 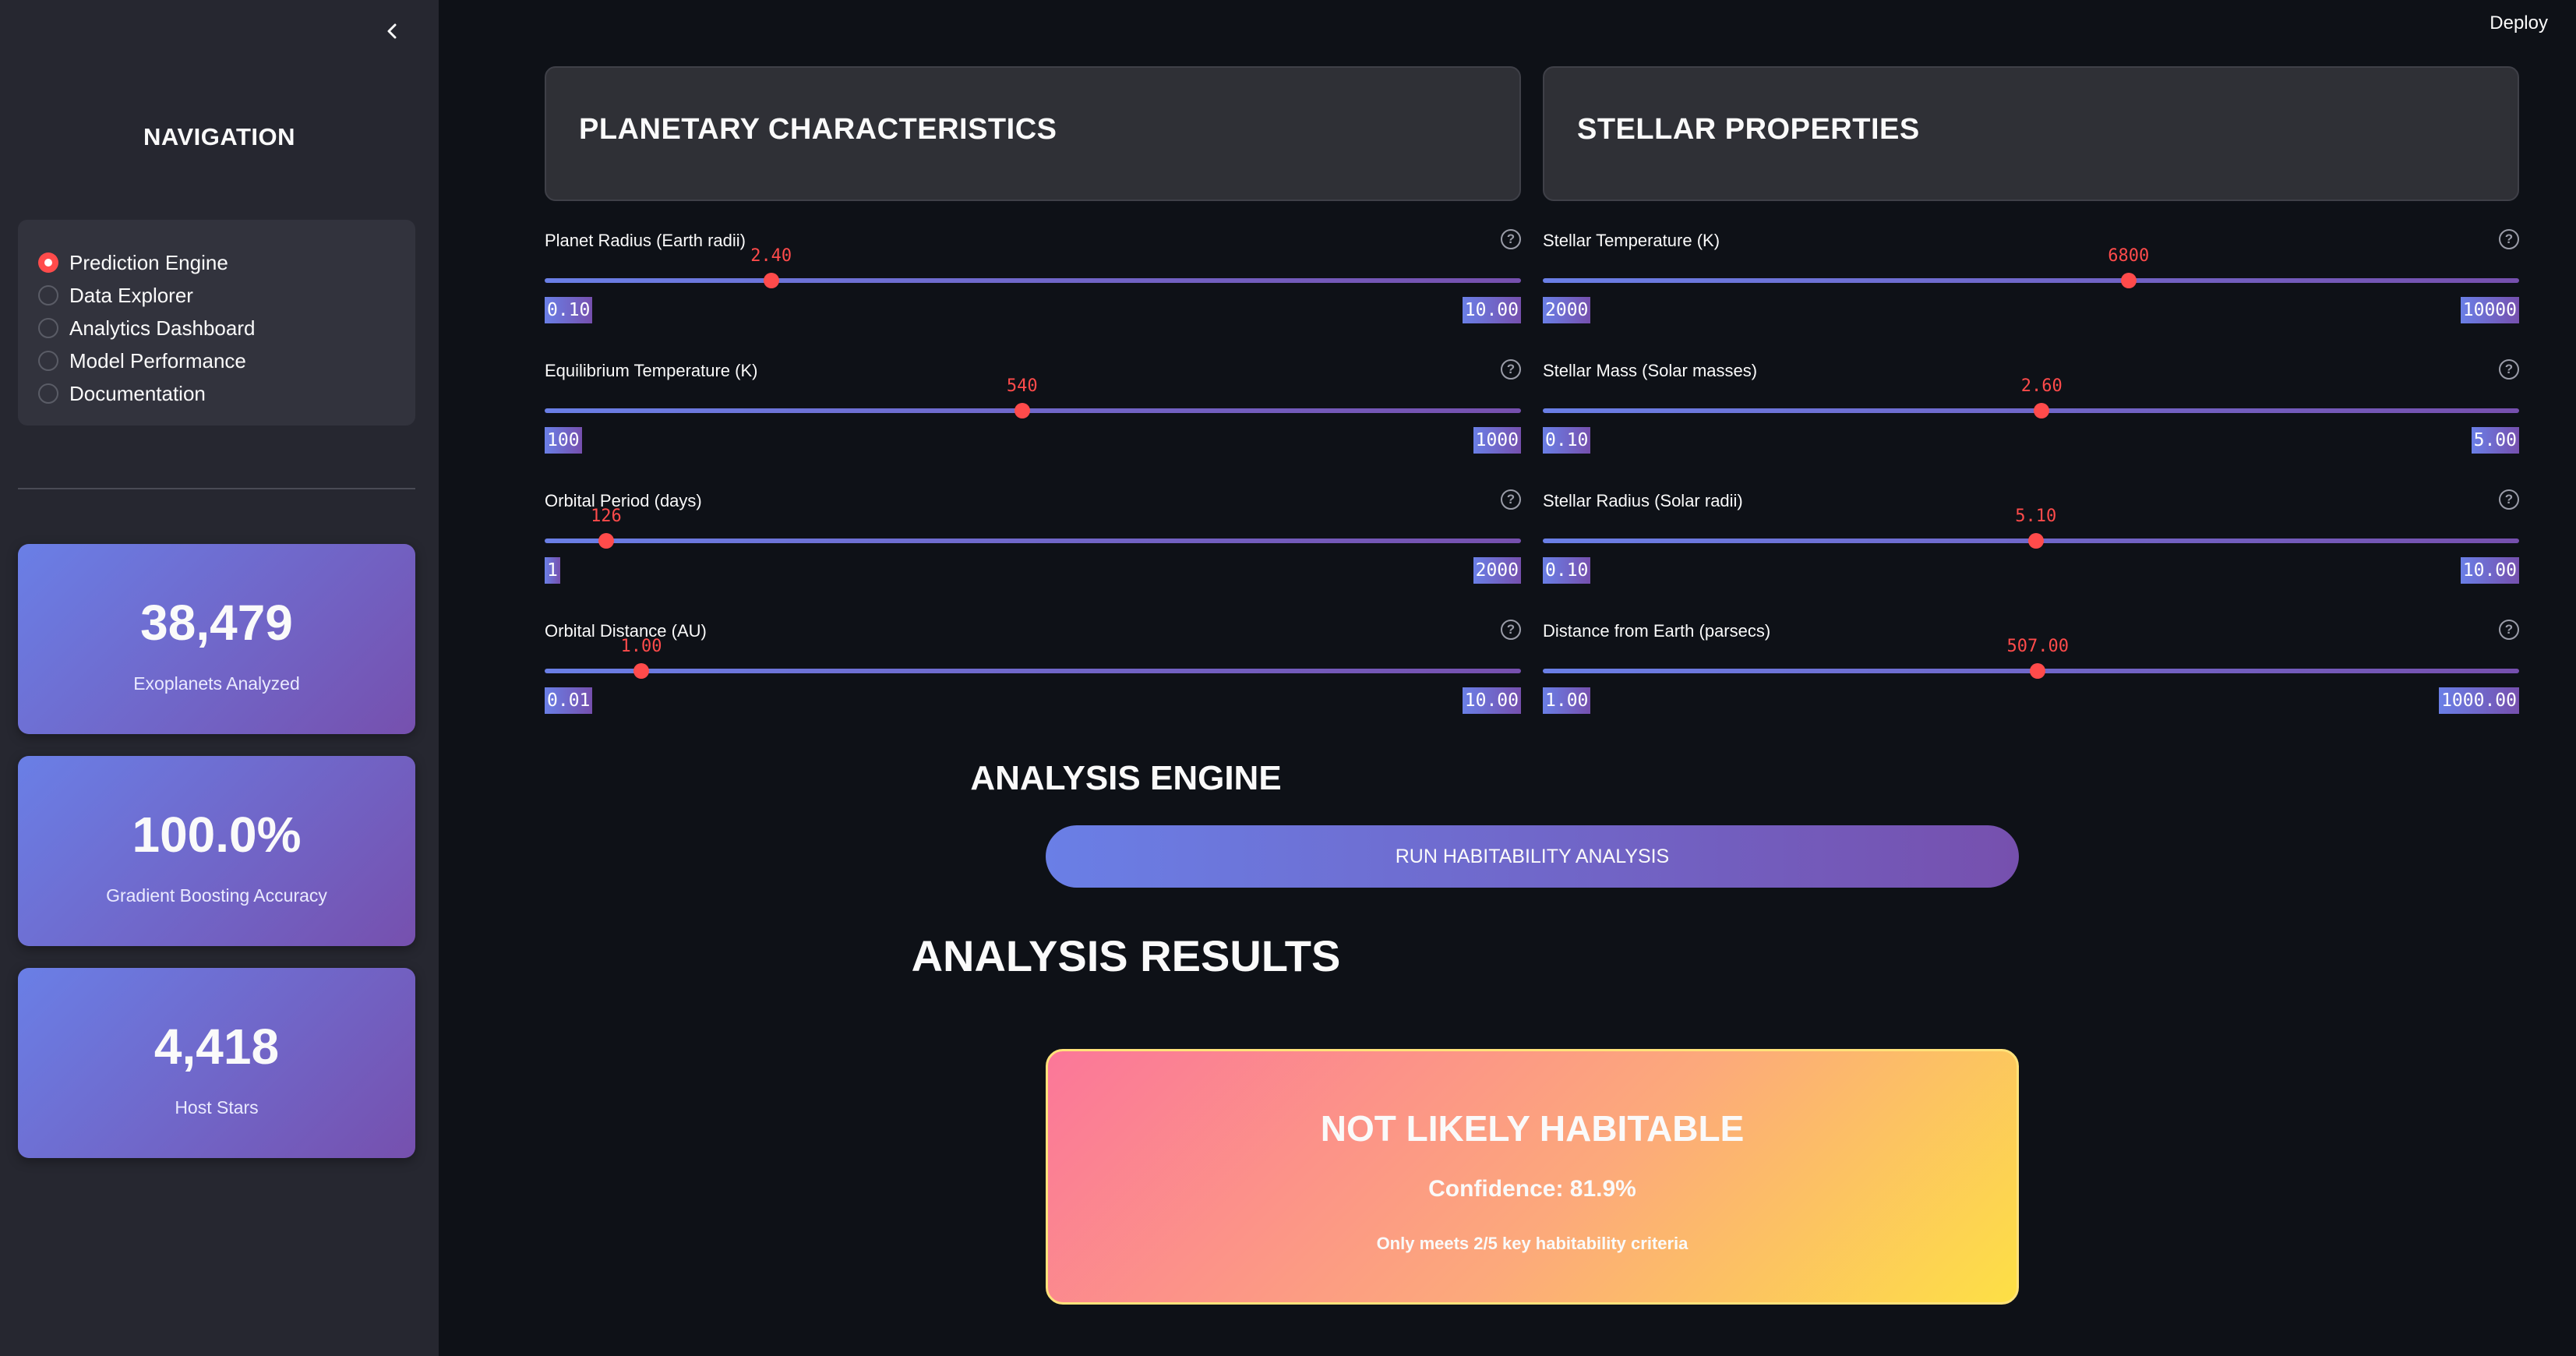 What do you see at coordinates (1126, 955) in the screenshot?
I see `analysis-results-title: ANALYSIS RESULTS` at bounding box center [1126, 955].